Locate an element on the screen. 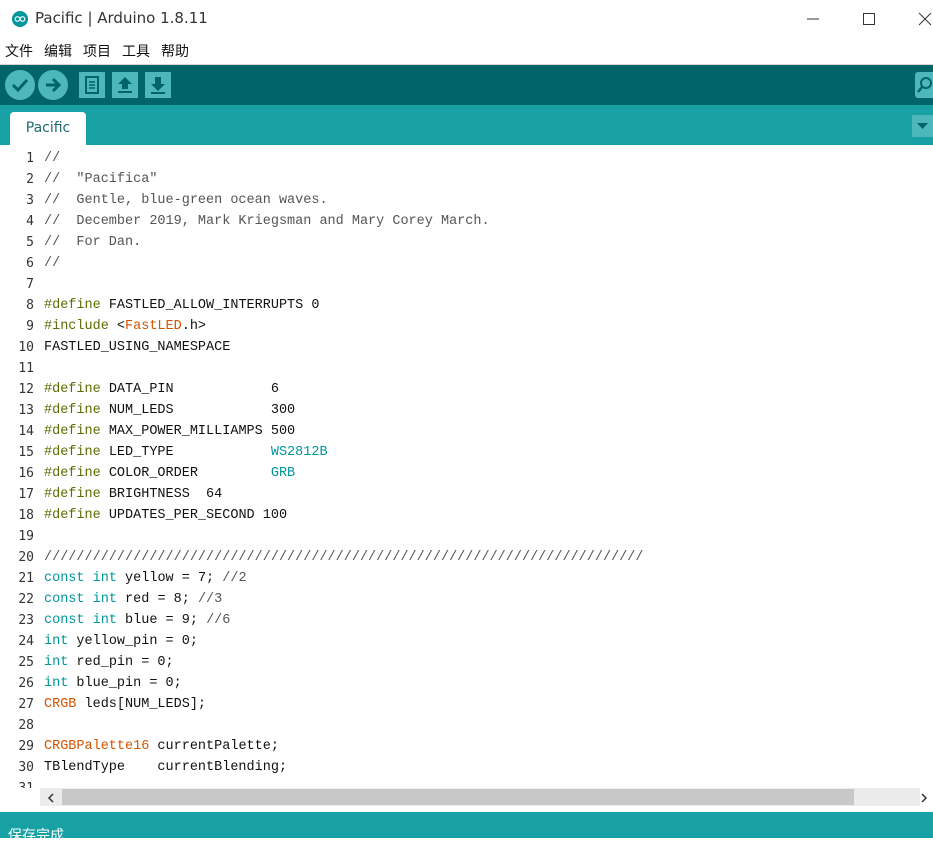 This screenshot has height=845, width=933. line-number: 5 is located at coordinates (30, 242).